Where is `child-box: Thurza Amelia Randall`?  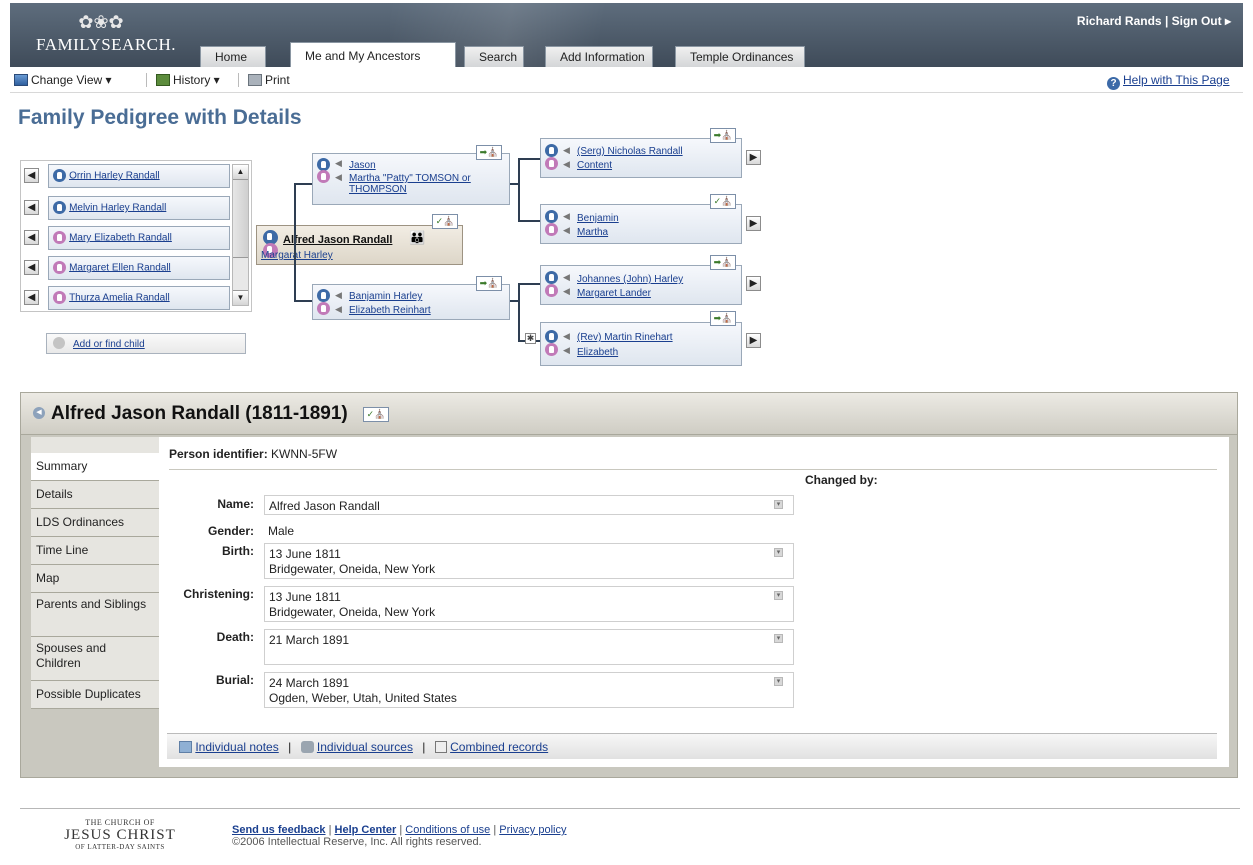 child-box: Thurza Amelia Randall is located at coordinates (139, 298).